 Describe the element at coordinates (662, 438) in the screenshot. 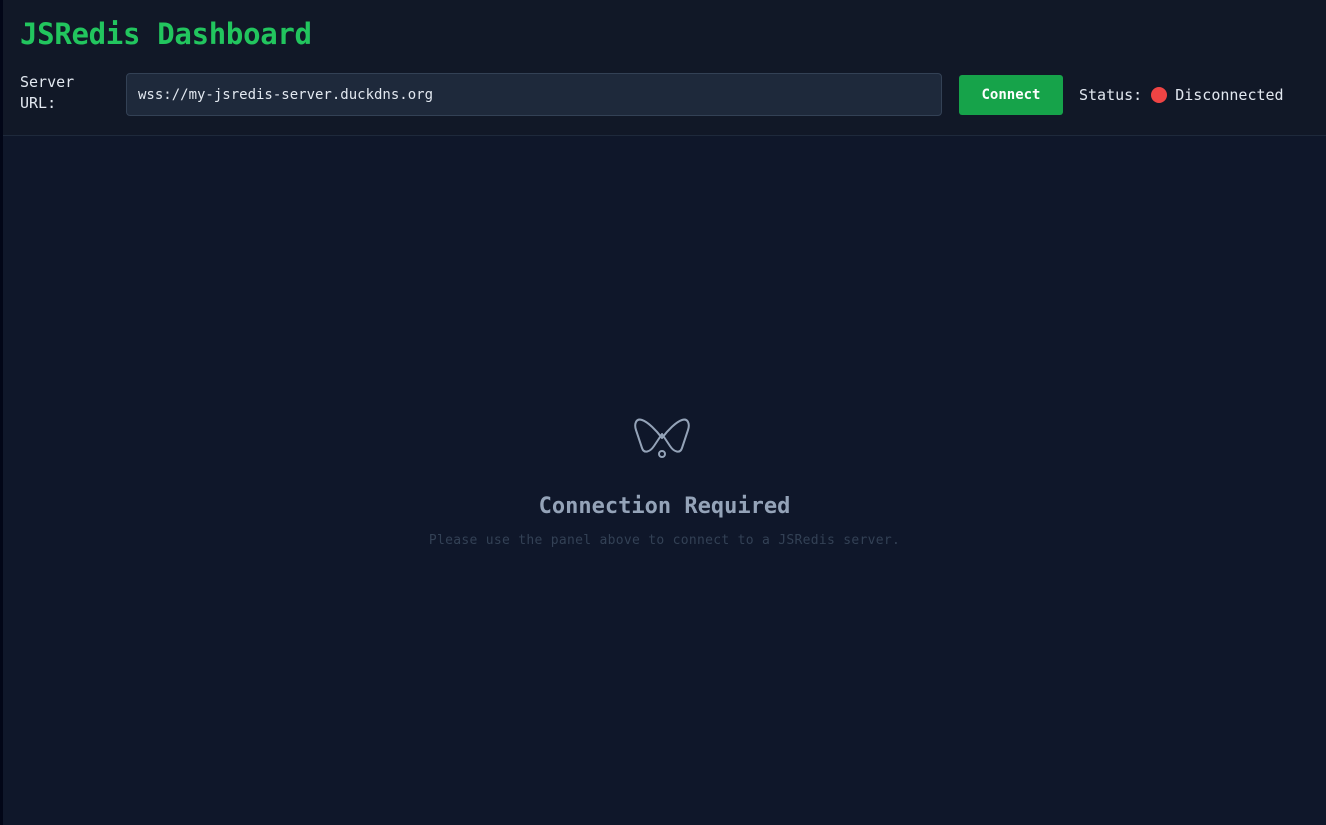

I see `disconnected-plug-icon` at that location.